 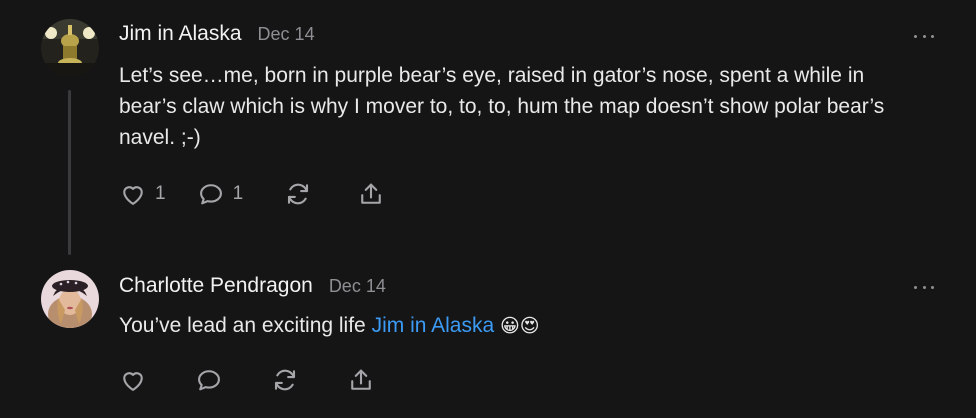 I want to click on comment-text-prefix: You’ve lead an exciting life, so click(x=245, y=325).